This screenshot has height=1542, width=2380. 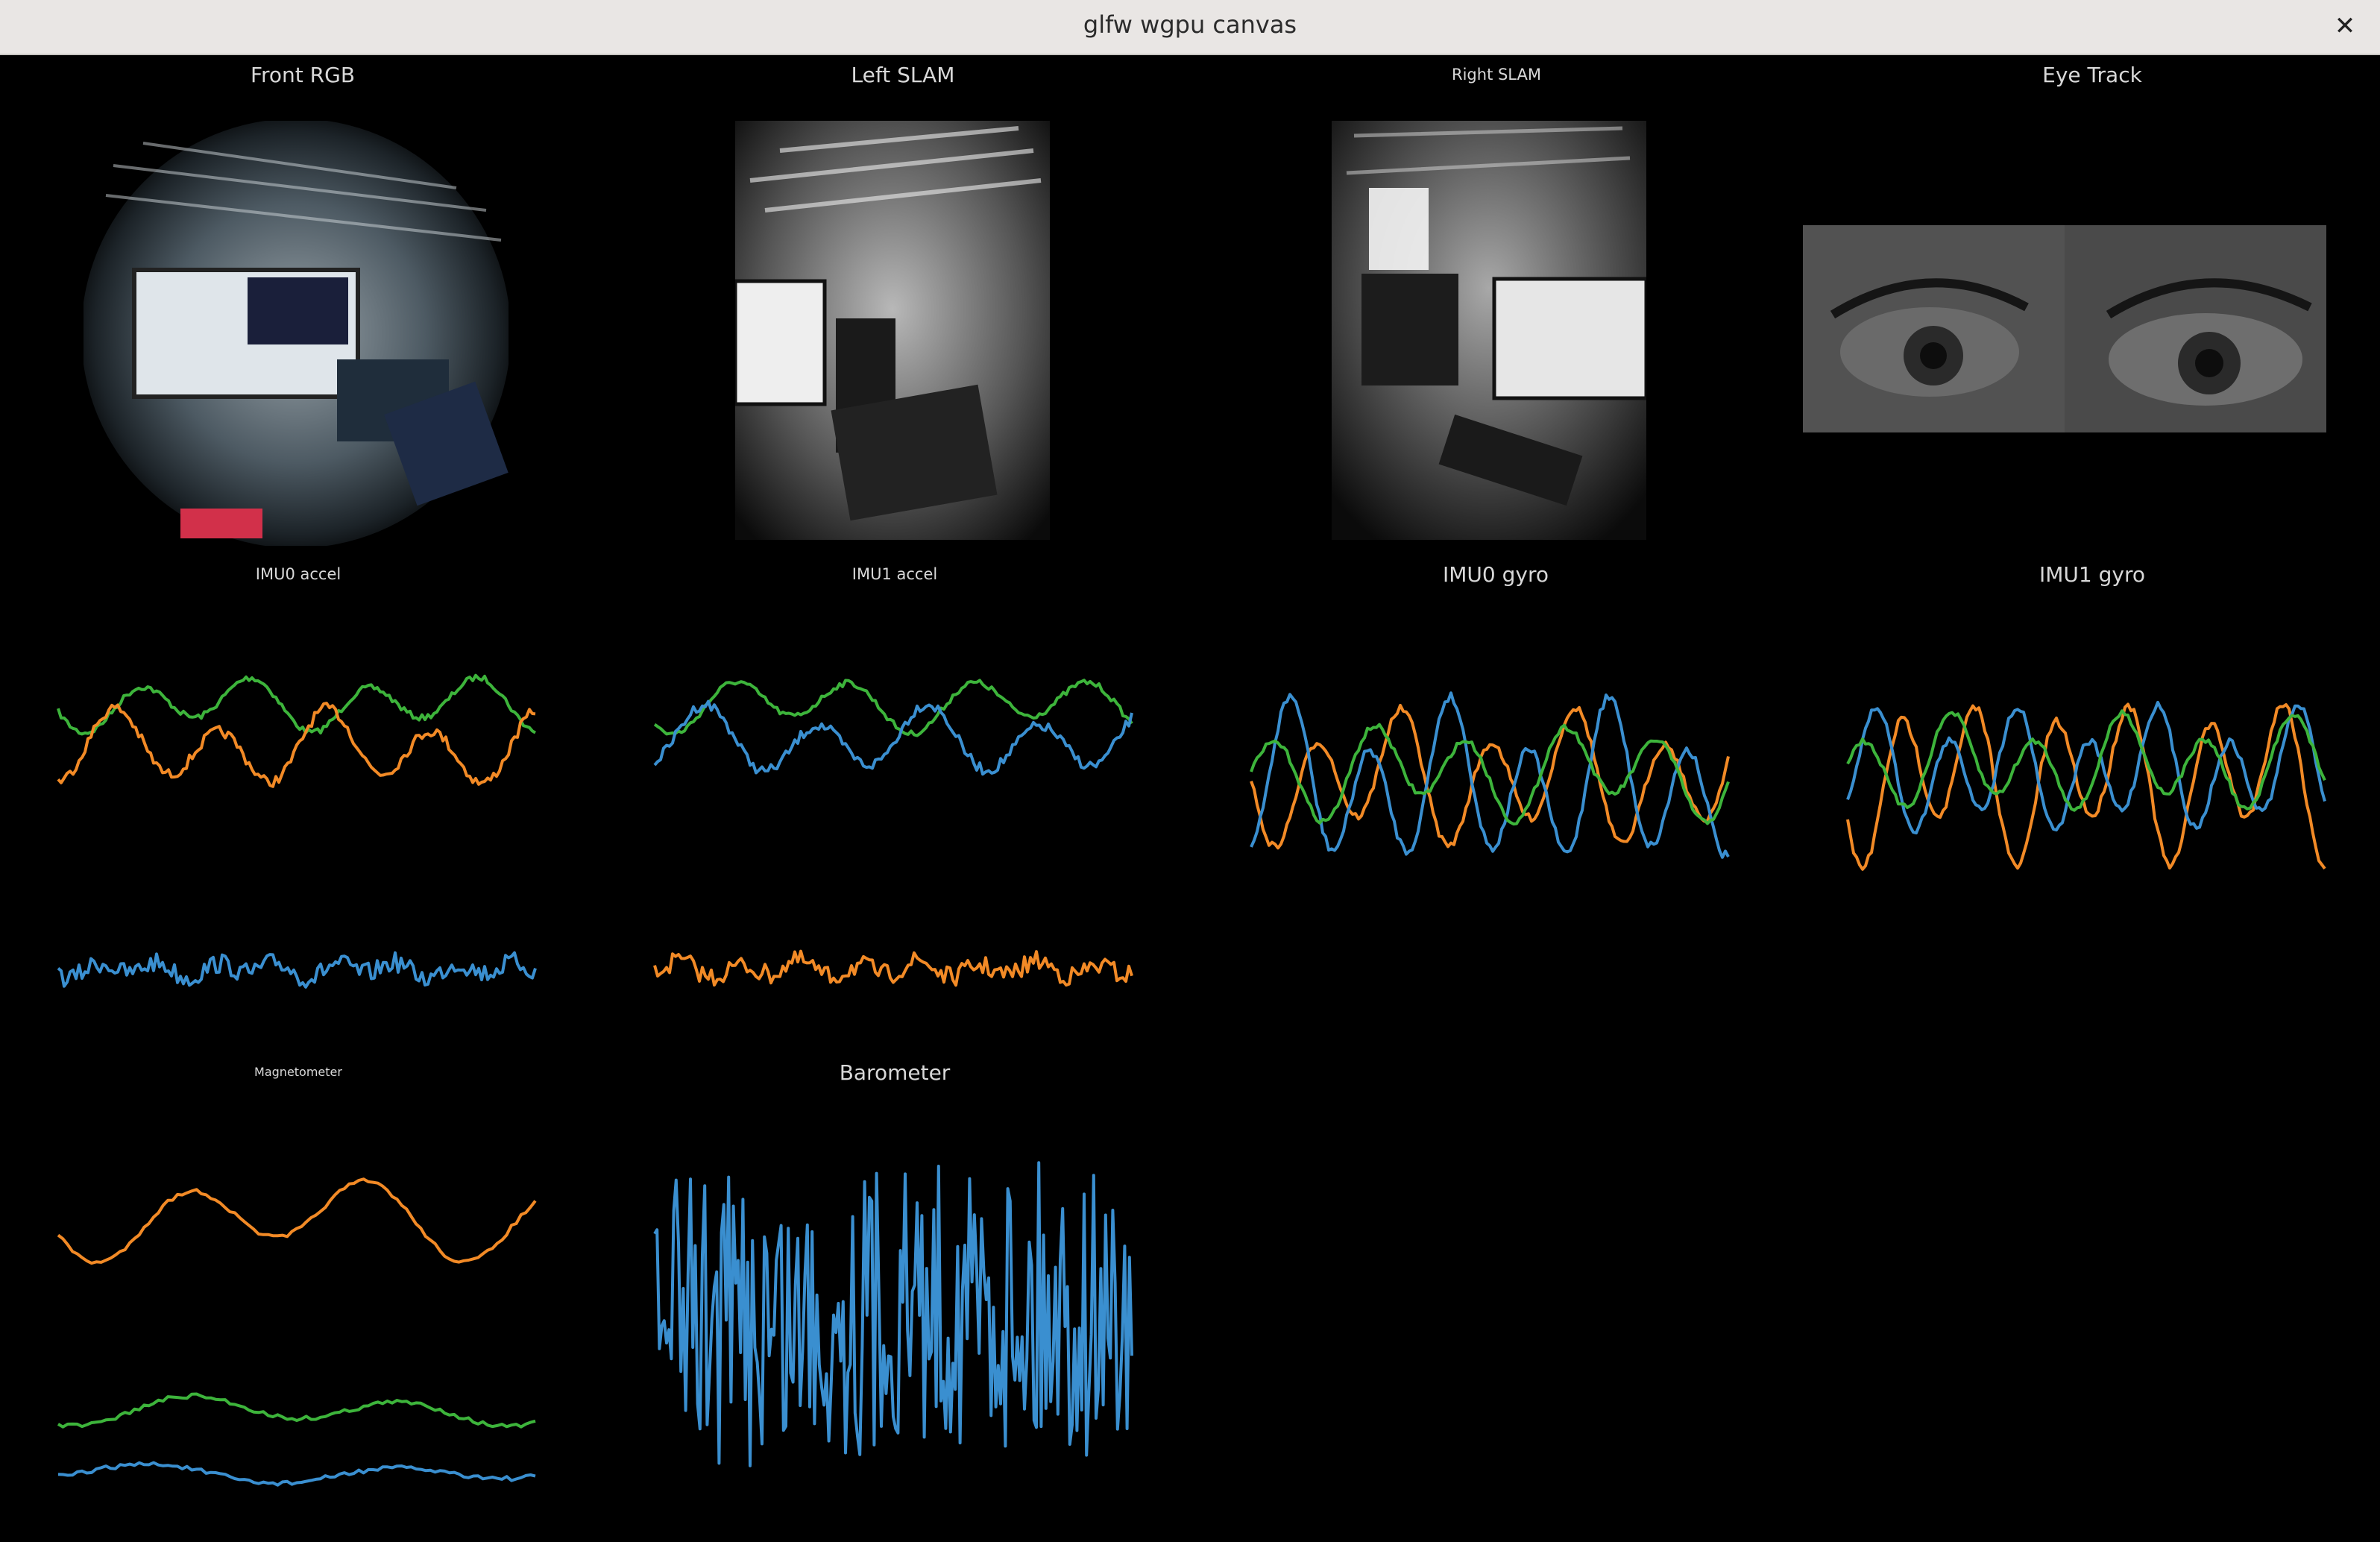 What do you see at coordinates (297, 704) in the screenshot?
I see `imu0-accel-green` at bounding box center [297, 704].